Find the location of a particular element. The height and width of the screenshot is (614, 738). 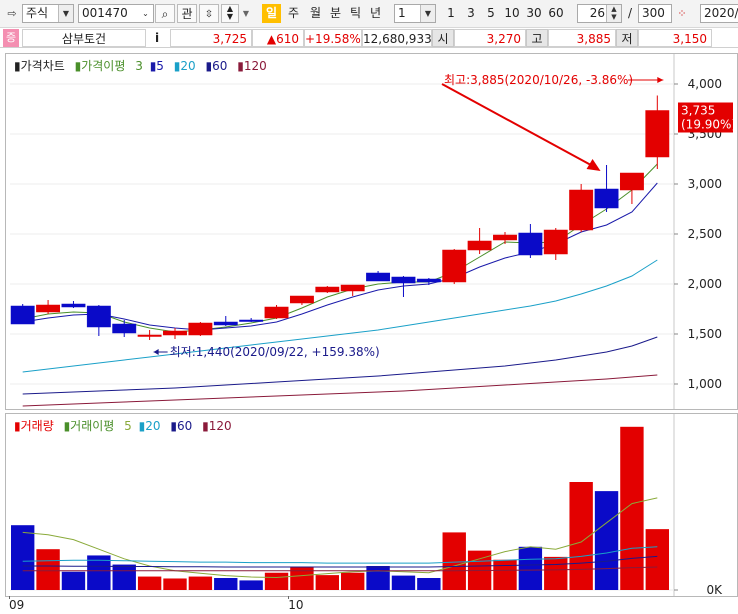

realtime-grid-icon: ⁘ is located at coordinates (682, 13).